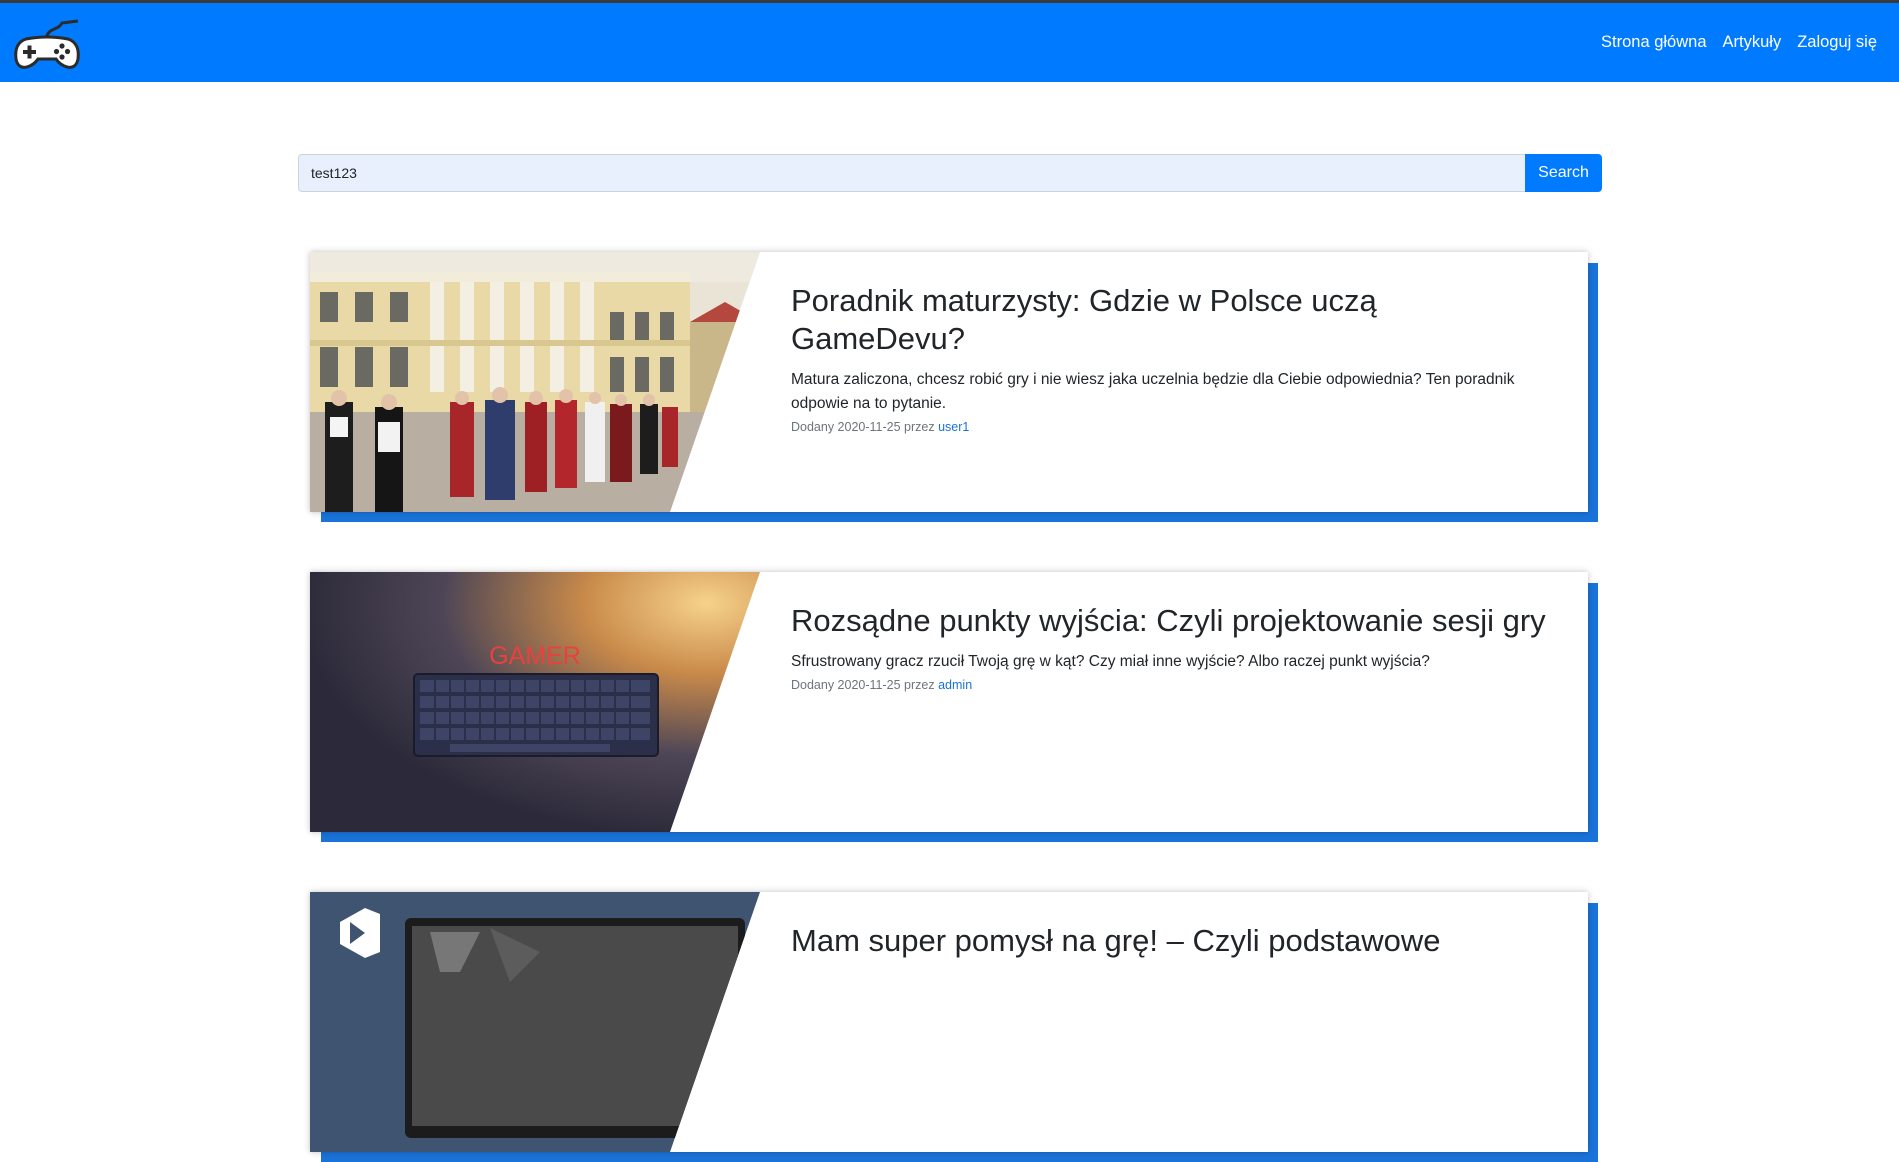 The width and height of the screenshot is (1899, 1162). Describe the element at coordinates (911, 173) in the screenshot. I see `search-input` at that location.